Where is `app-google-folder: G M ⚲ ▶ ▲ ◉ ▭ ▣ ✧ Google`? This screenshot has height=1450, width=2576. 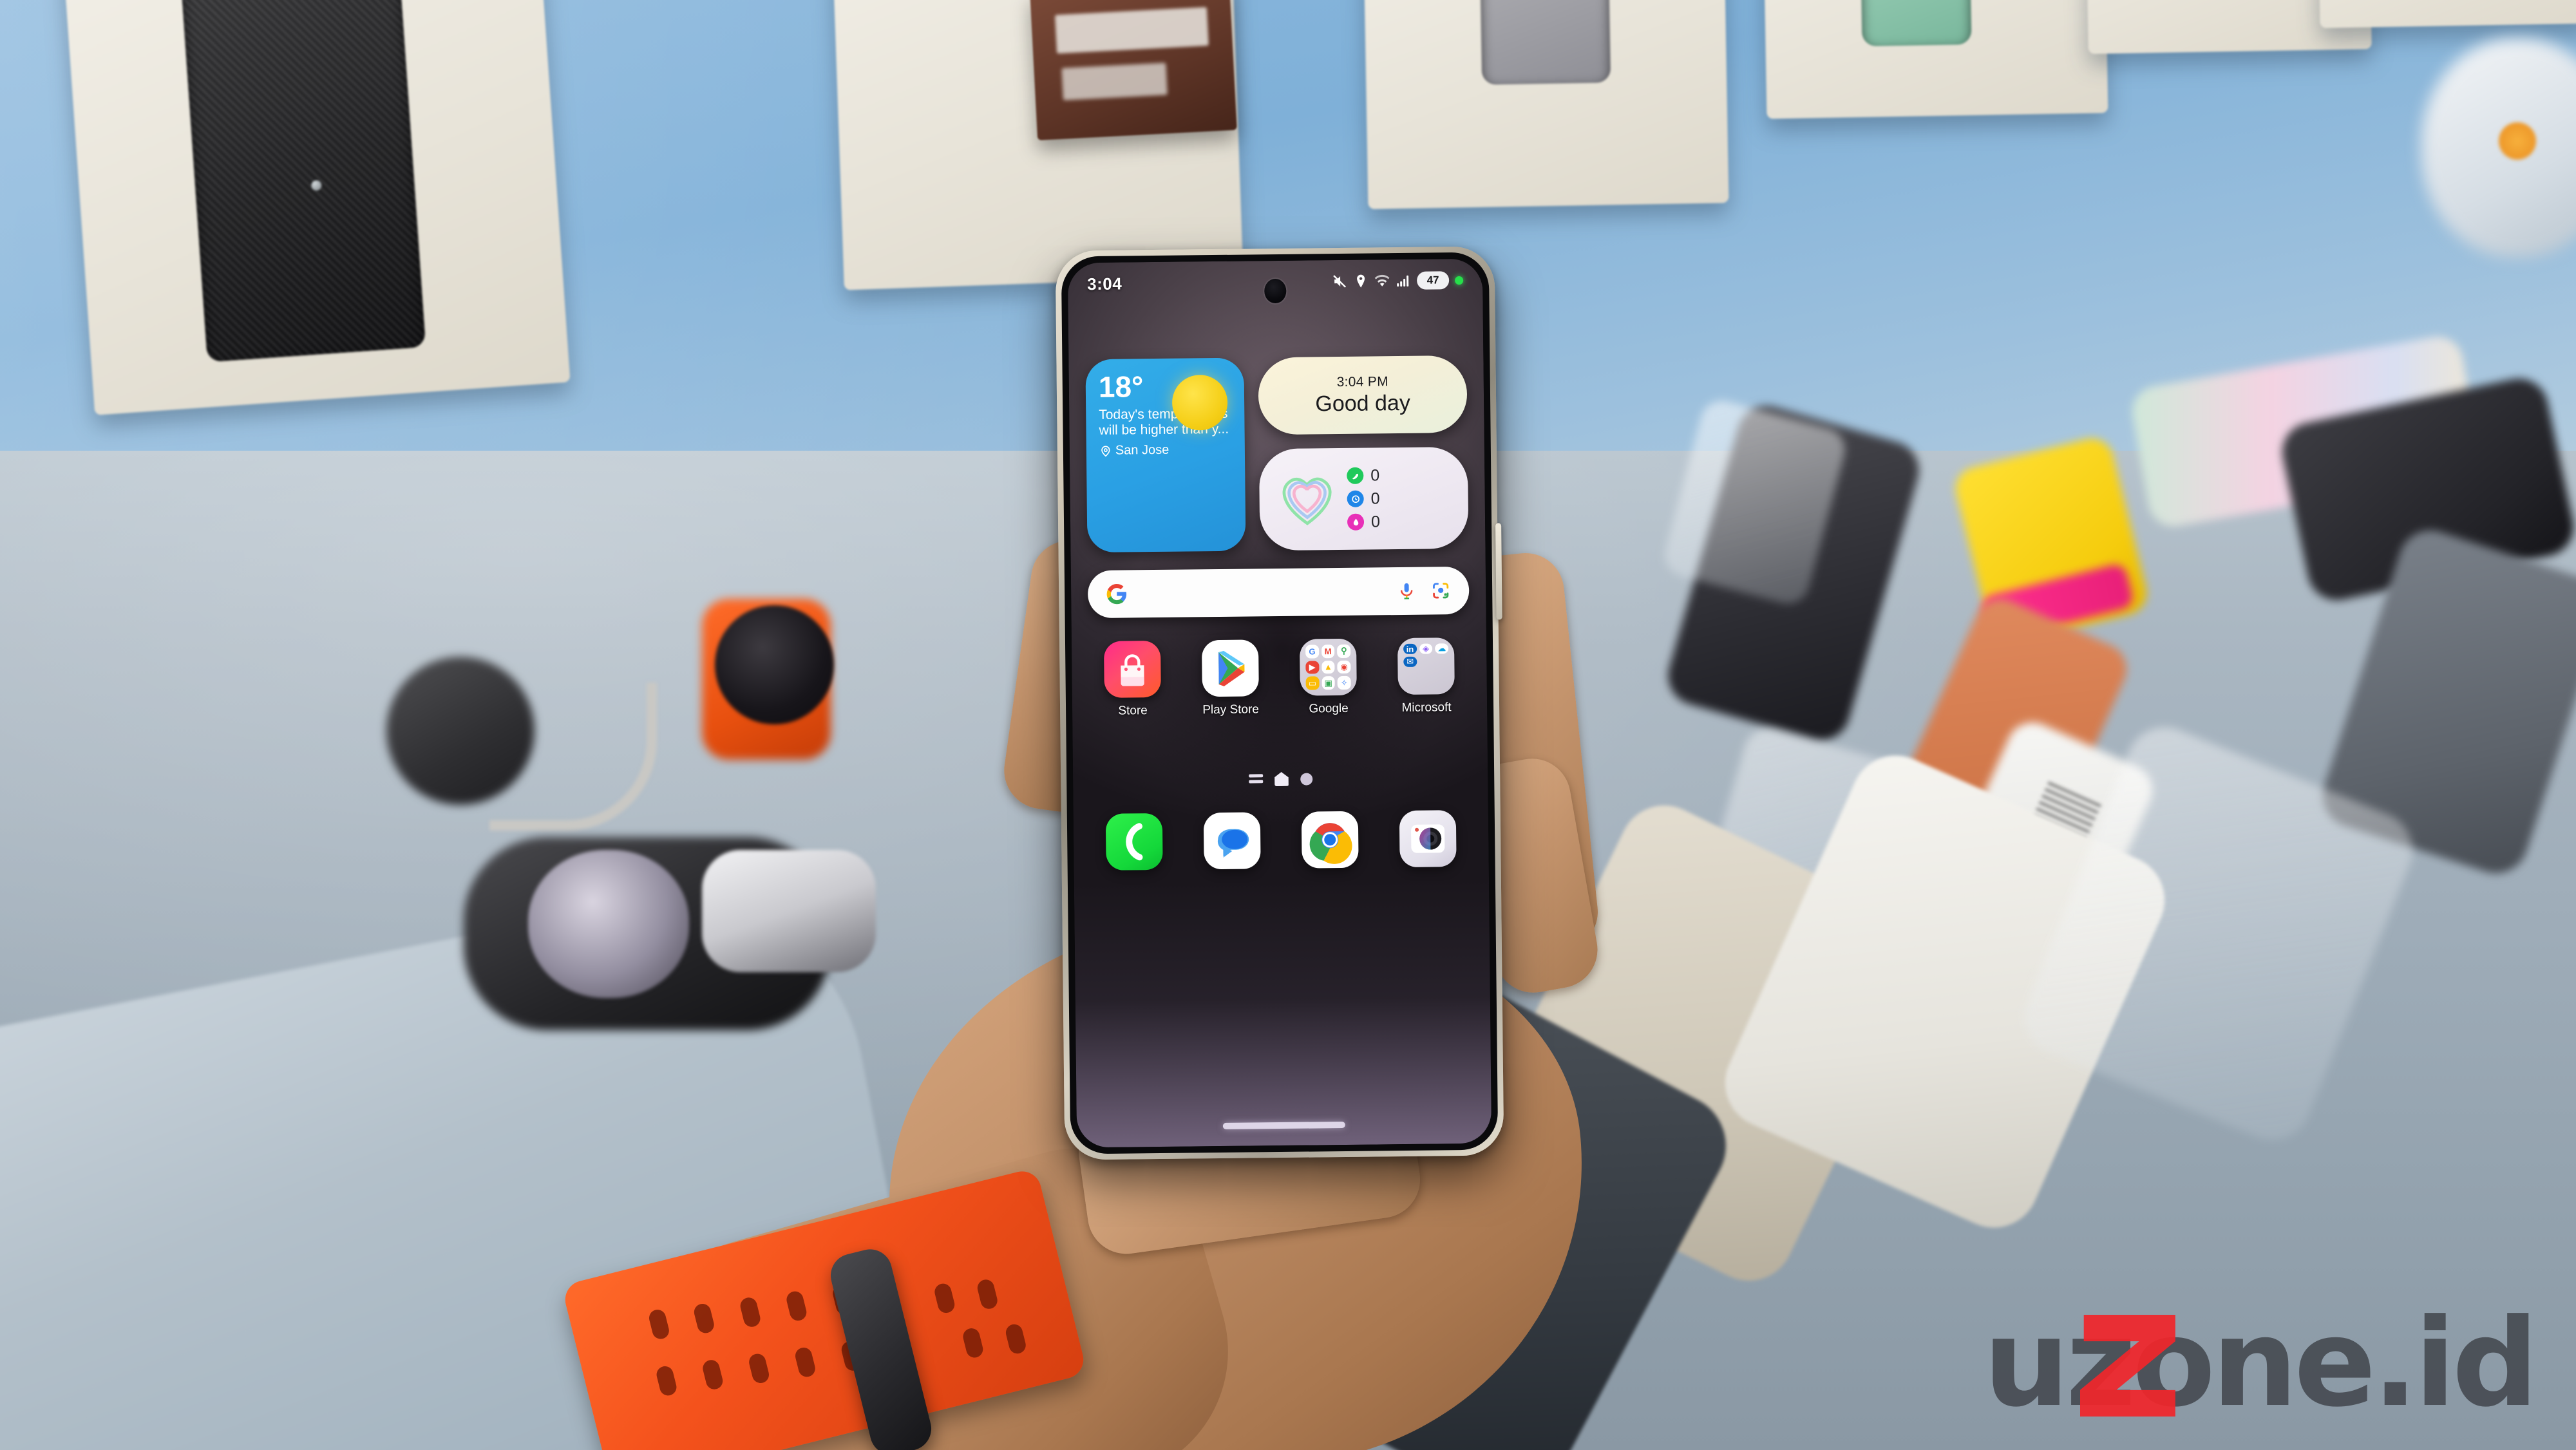 app-google-folder: G M ⚲ ▶ ▲ ◉ ▭ ▣ ✧ Google is located at coordinates (1328, 677).